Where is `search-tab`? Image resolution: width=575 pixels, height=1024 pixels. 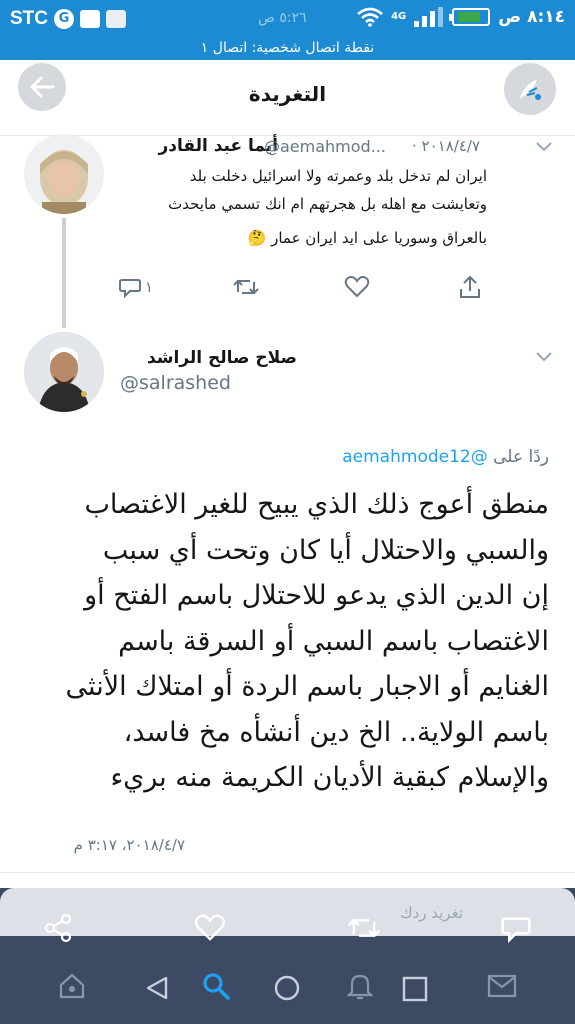
search-tab is located at coordinates (216, 986).